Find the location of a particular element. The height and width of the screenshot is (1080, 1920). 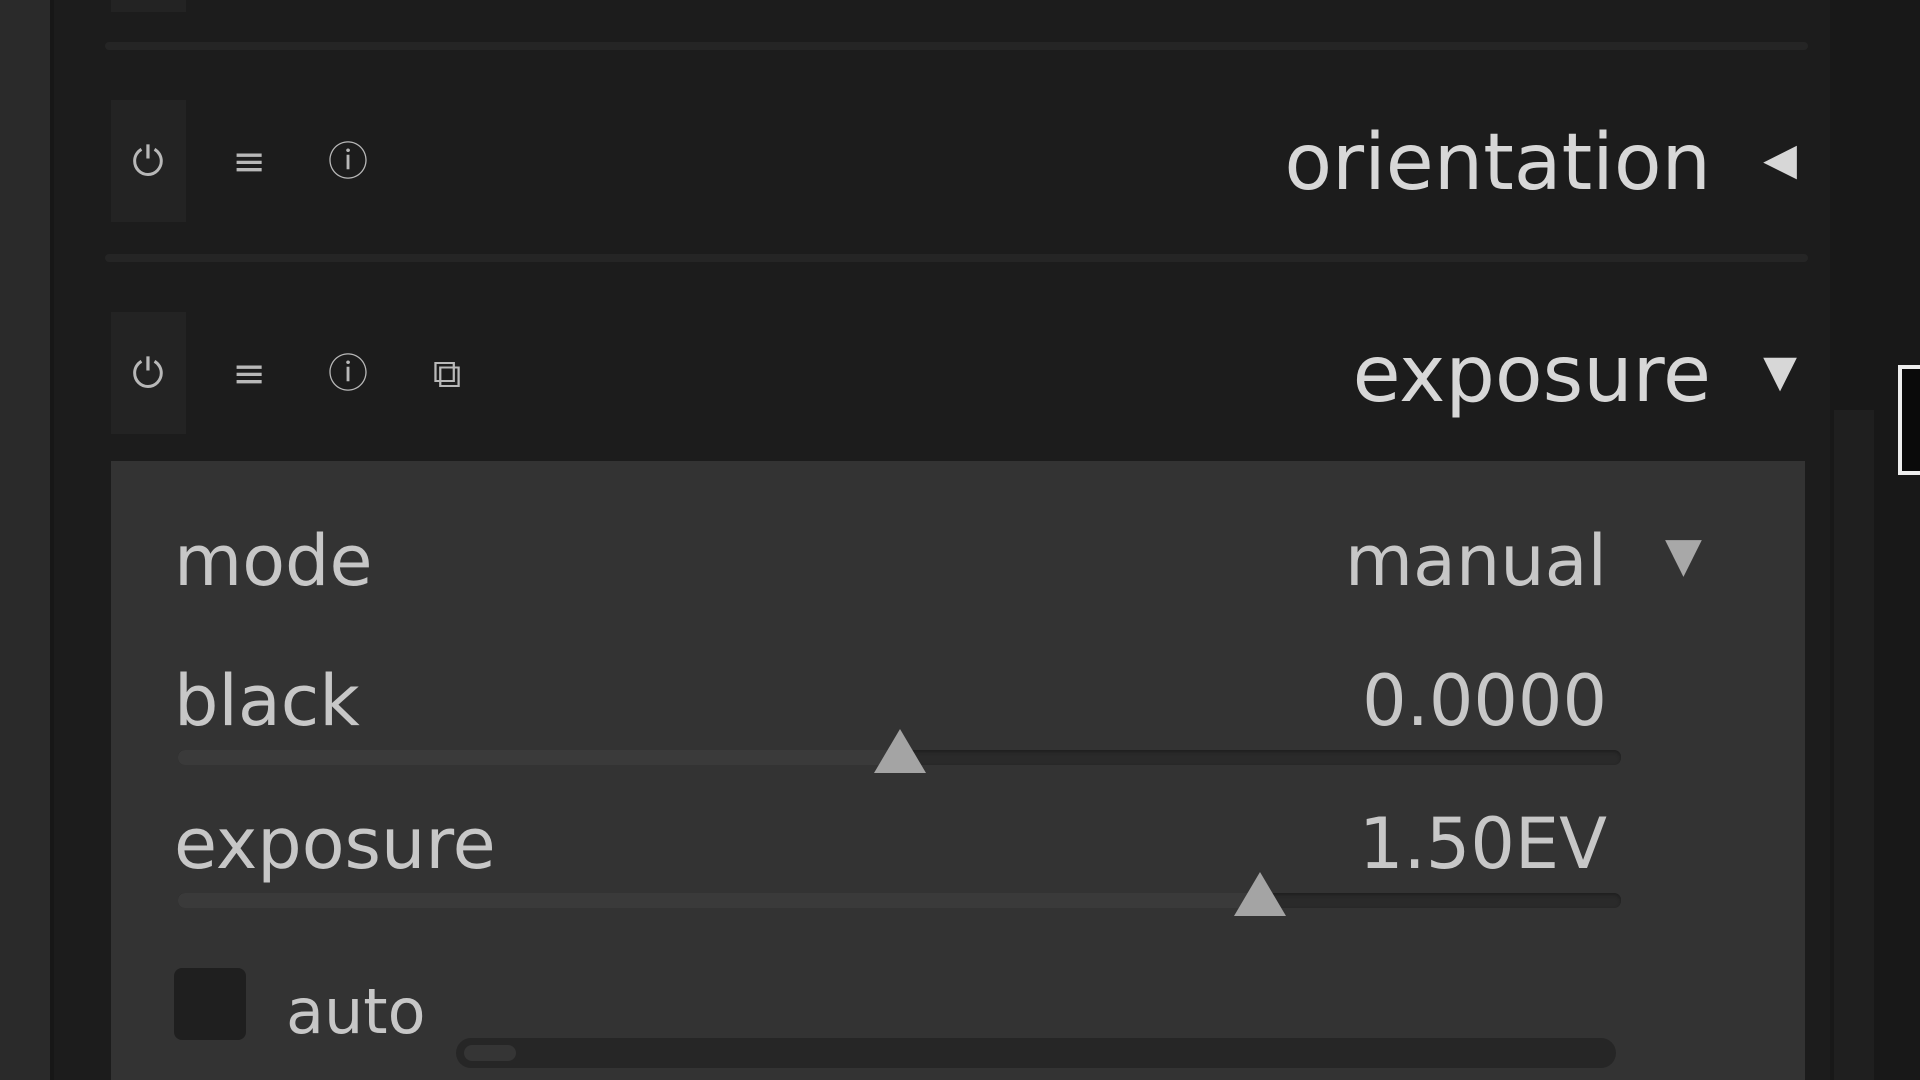

auto-label: auto is located at coordinates (356, 1011).